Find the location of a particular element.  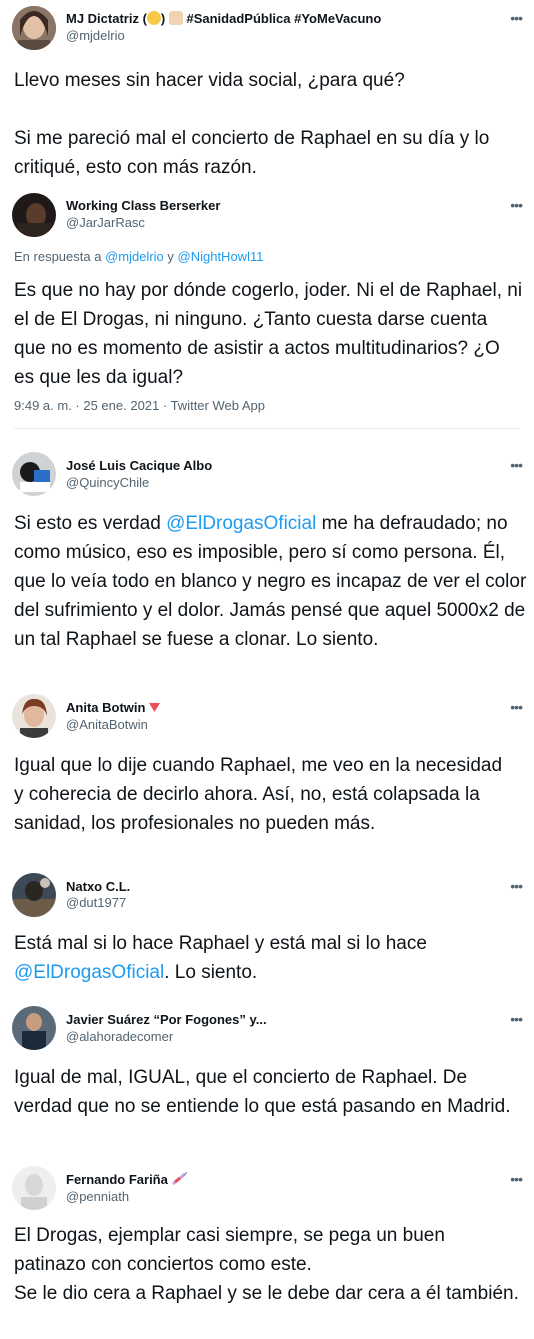

author-handle: @AnitaBotwin is located at coordinates (107, 724).